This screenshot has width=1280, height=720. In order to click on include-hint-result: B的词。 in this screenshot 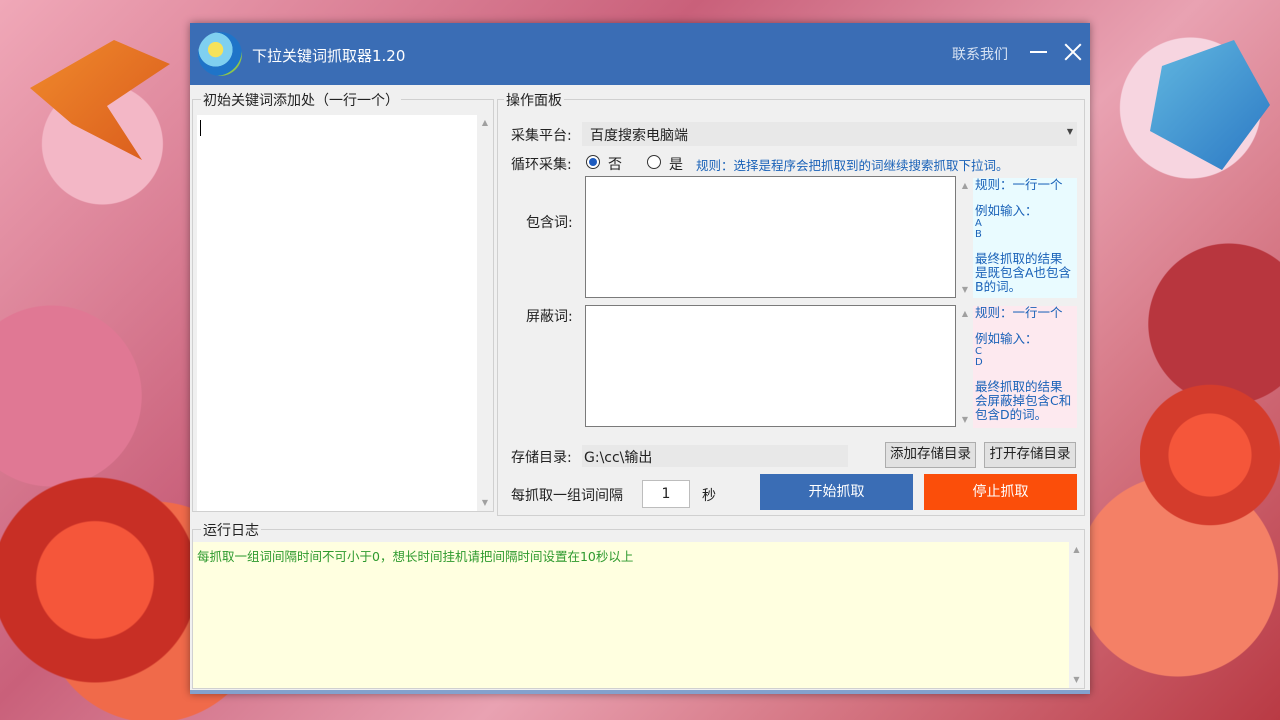, I will do `click(998, 286)`.